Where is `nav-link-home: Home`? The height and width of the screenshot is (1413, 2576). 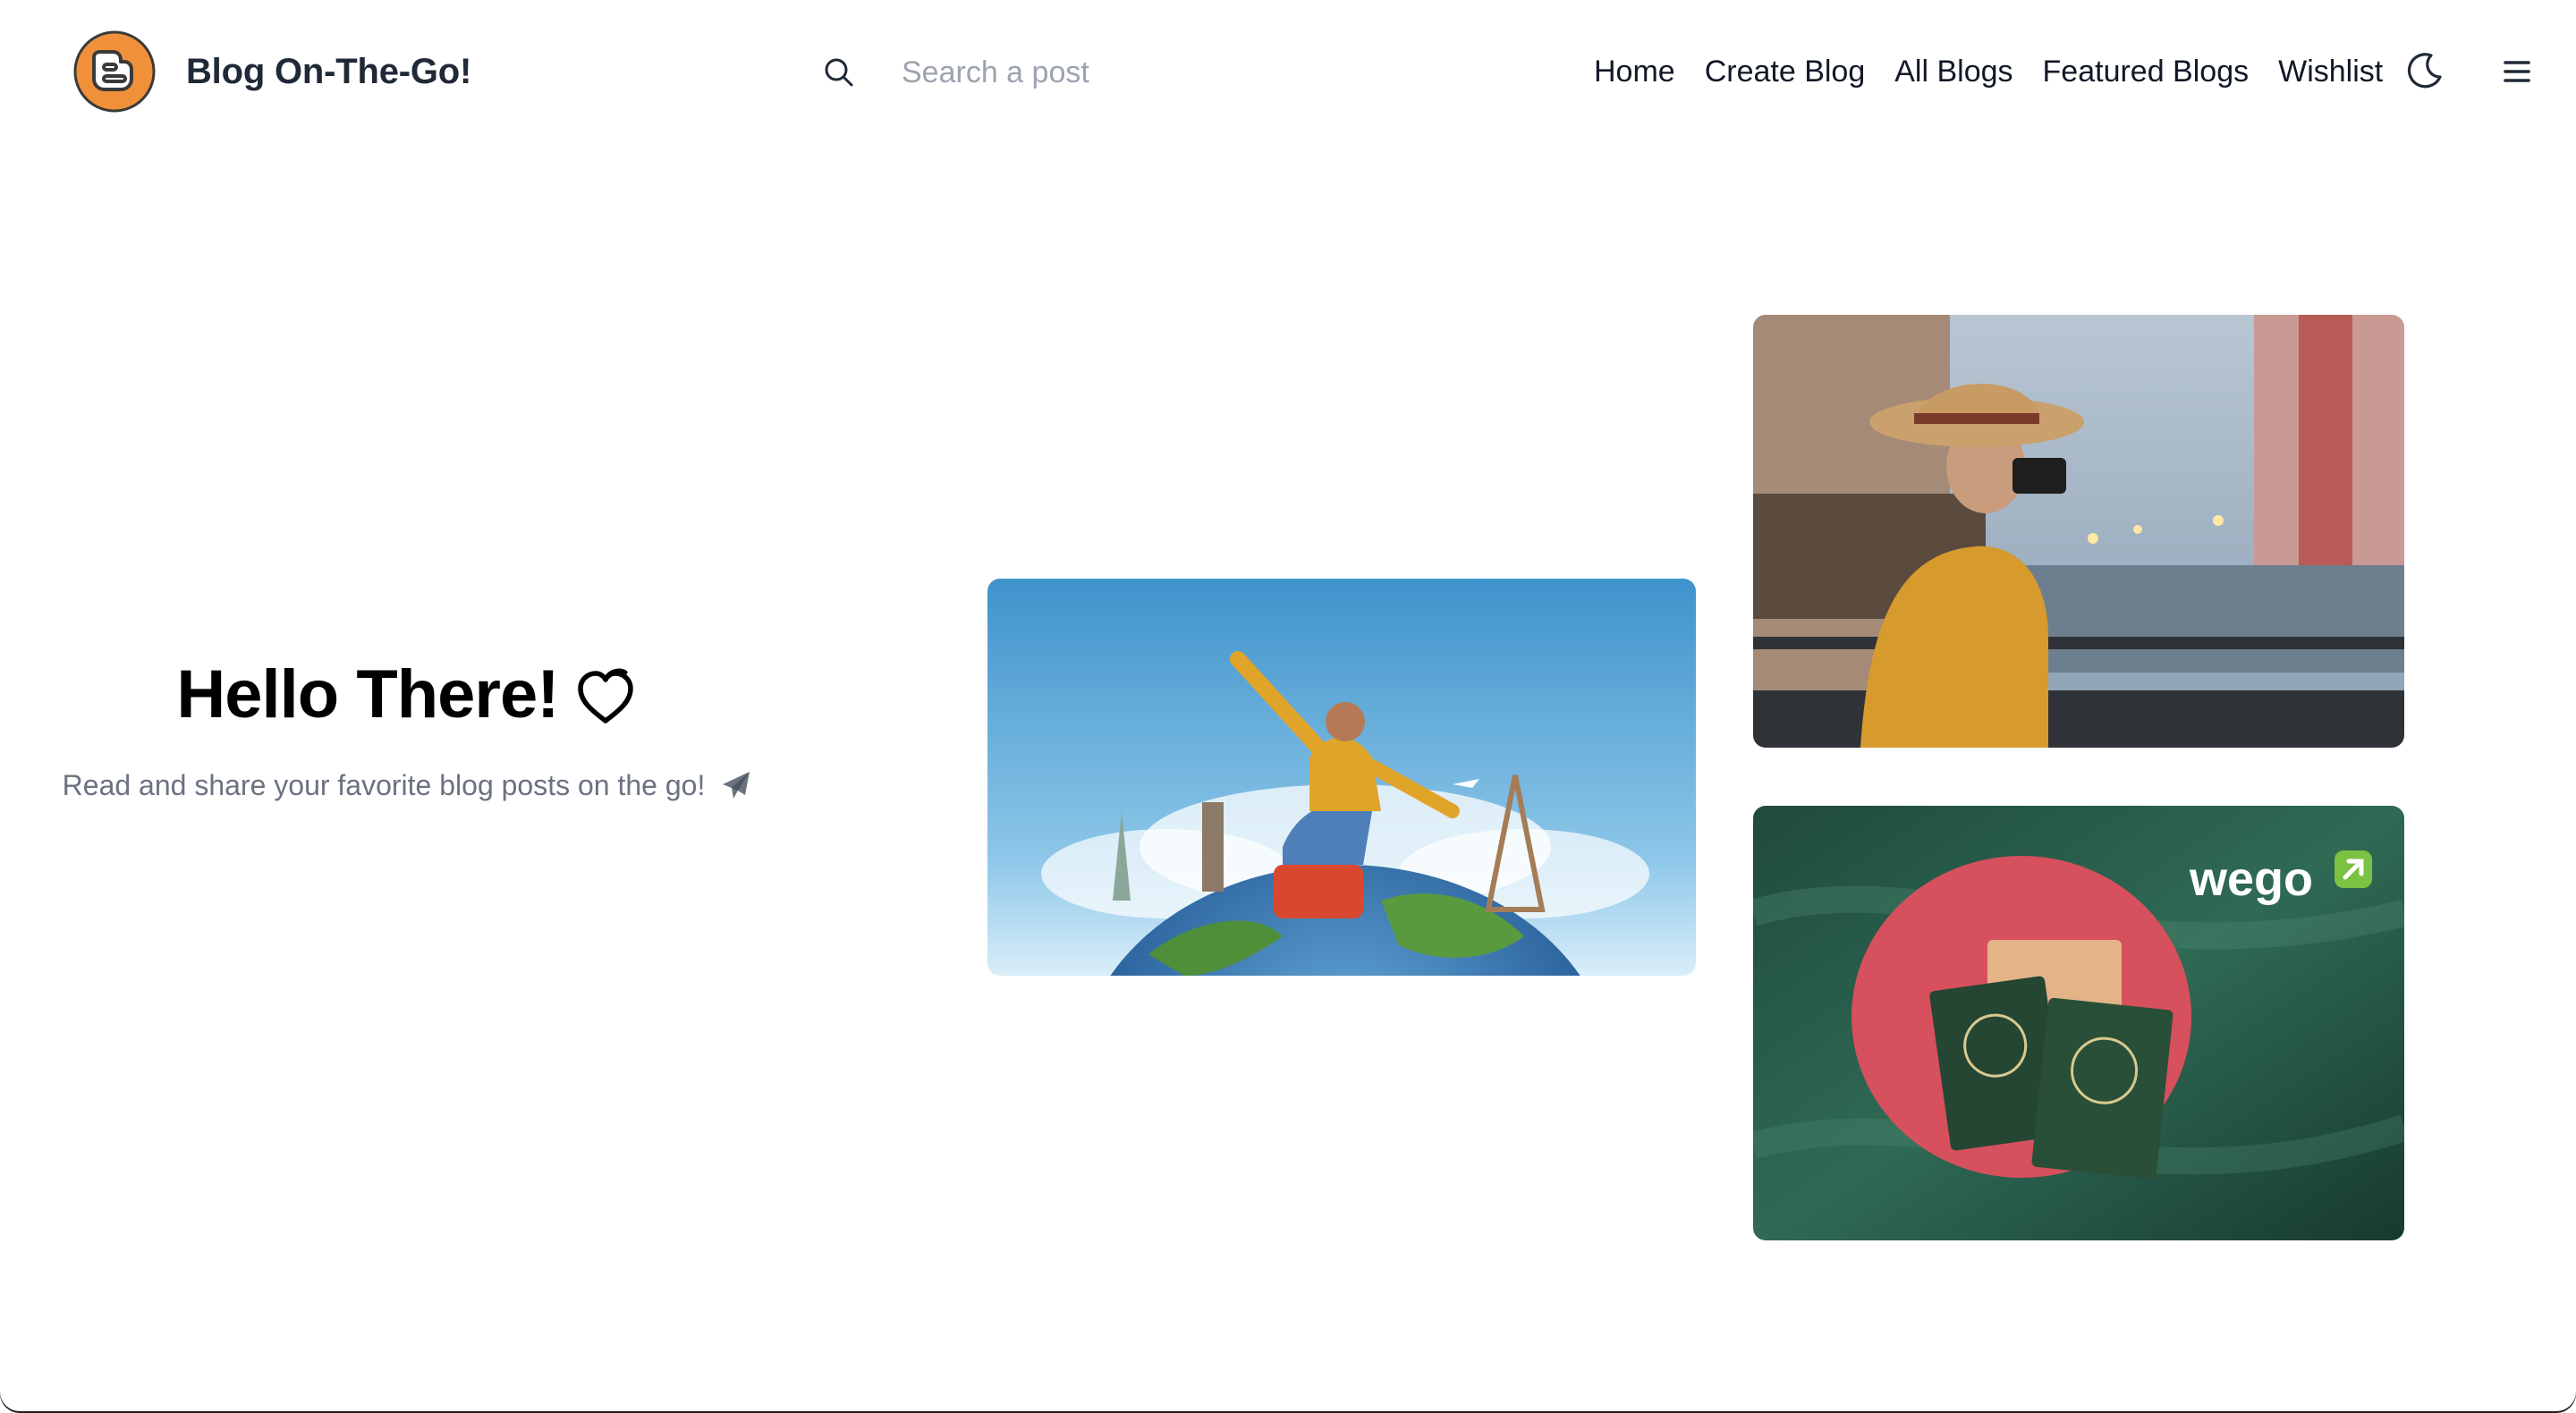 nav-link-home: Home is located at coordinates (1634, 71).